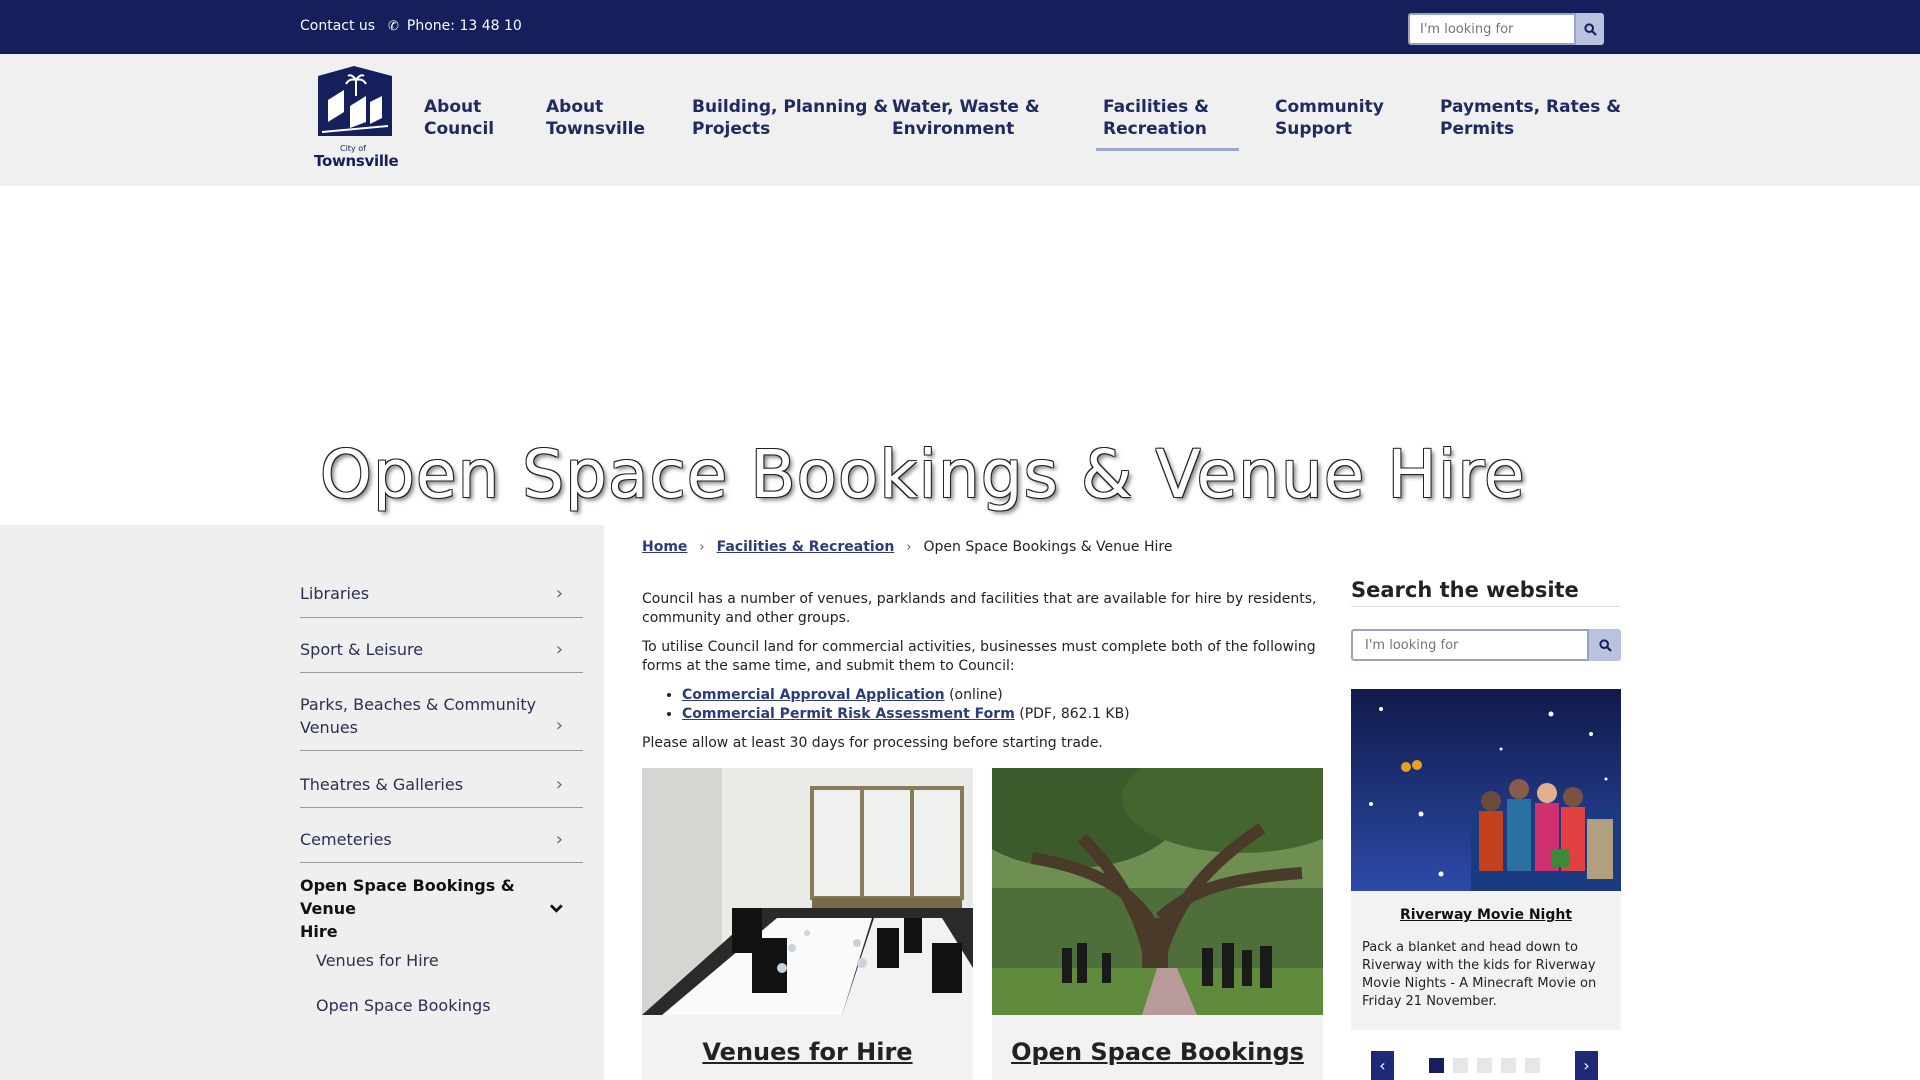  I want to click on nav-label-line1: Water, Waste &, so click(966, 107).